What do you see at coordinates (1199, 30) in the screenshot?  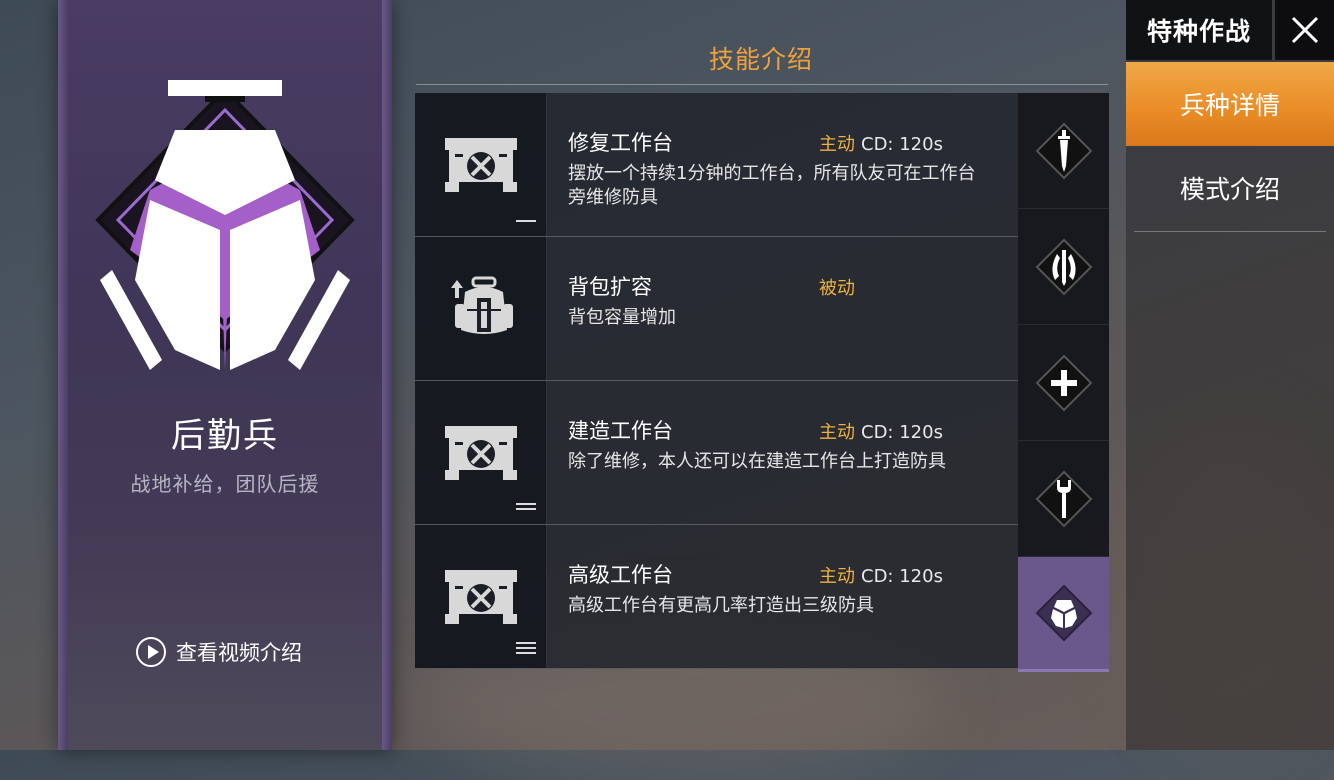 I see `mode-title: 特种作战` at bounding box center [1199, 30].